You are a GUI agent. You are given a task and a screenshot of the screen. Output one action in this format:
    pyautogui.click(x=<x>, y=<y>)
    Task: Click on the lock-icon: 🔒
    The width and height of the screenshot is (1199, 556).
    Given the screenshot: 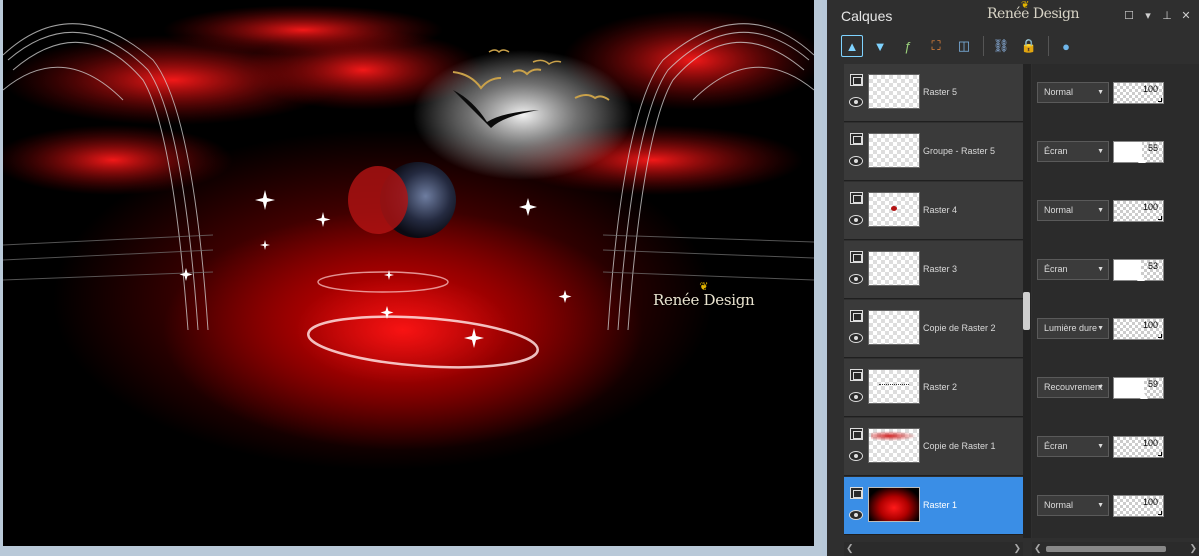 What is the action you would take?
    pyautogui.click(x=1029, y=46)
    